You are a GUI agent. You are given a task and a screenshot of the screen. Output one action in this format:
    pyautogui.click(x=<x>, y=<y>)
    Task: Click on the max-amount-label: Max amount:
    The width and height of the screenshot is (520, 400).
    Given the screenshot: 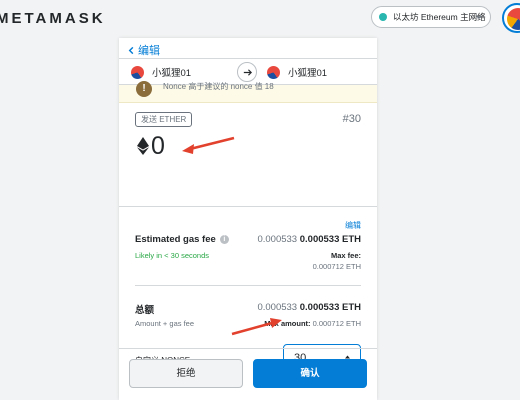 What is the action you would take?
    pyautogui.click(x=287, y=323)
    